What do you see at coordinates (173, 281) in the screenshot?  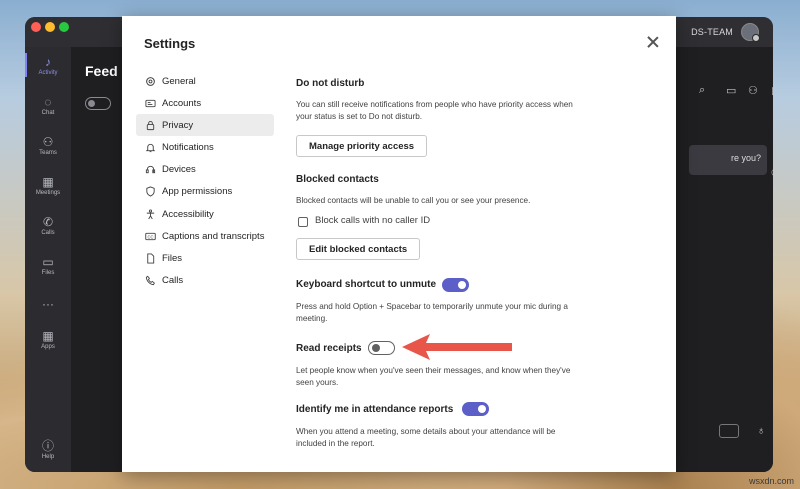 I see `nav-label: Calls` at bounding box center [173, 281].